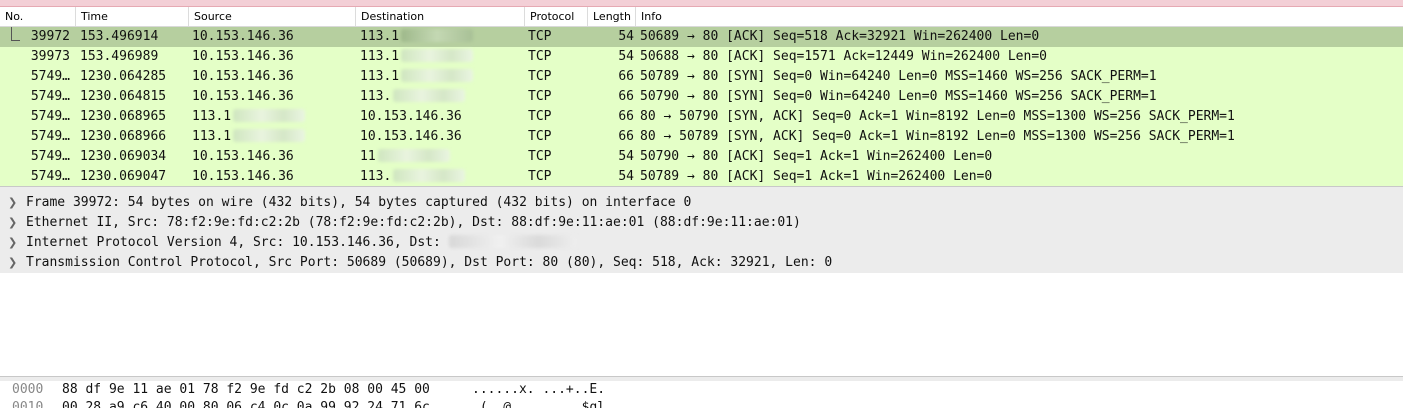  Describe the element at coordinates (132, 16) in the screenshot. I see `column-header-time: Time` at that location.